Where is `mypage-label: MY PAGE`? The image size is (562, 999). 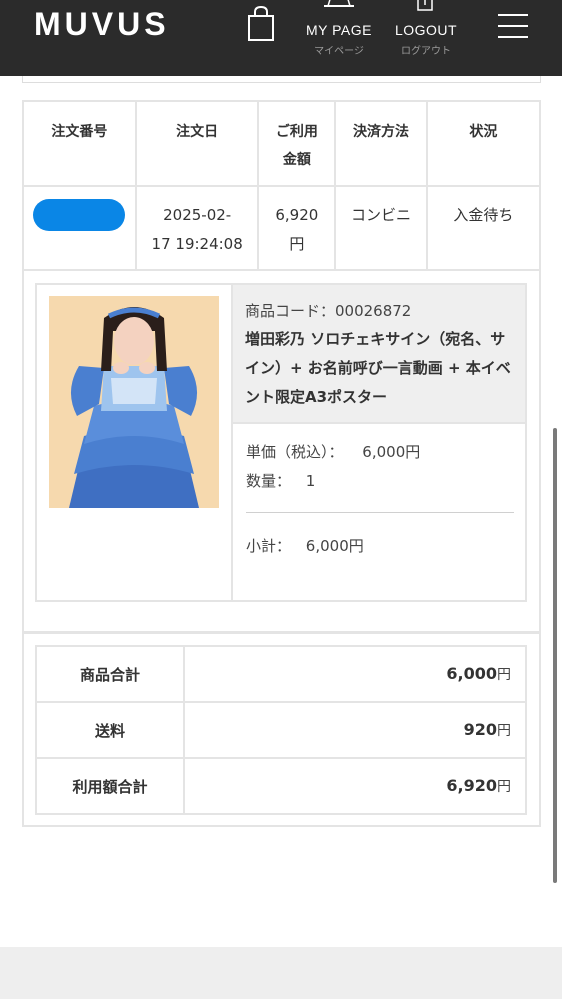 mypage-label: MY PAGE is located at coordinates (338, 30).